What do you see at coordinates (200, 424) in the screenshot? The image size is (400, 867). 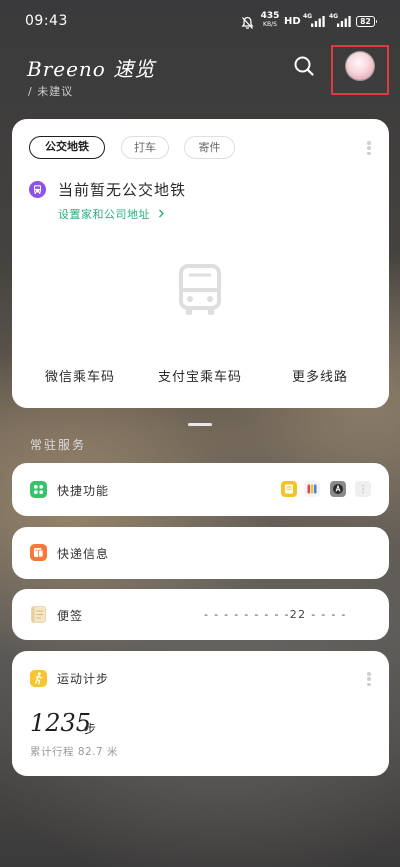 I see `drag-handle` at bounding box center [200, 424].